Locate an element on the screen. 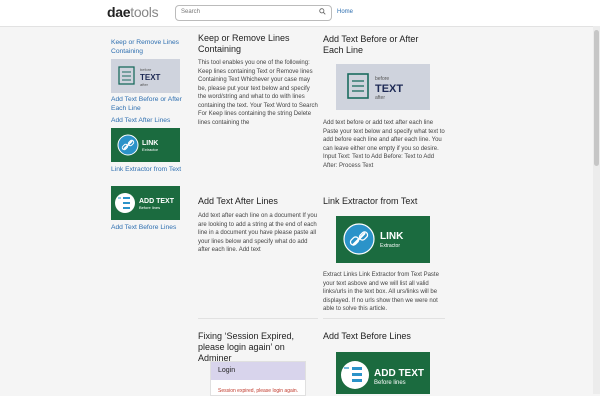 This screenshot has height=396, width=600. top-header: daetools Search Home is located at coordinates (300, 13).